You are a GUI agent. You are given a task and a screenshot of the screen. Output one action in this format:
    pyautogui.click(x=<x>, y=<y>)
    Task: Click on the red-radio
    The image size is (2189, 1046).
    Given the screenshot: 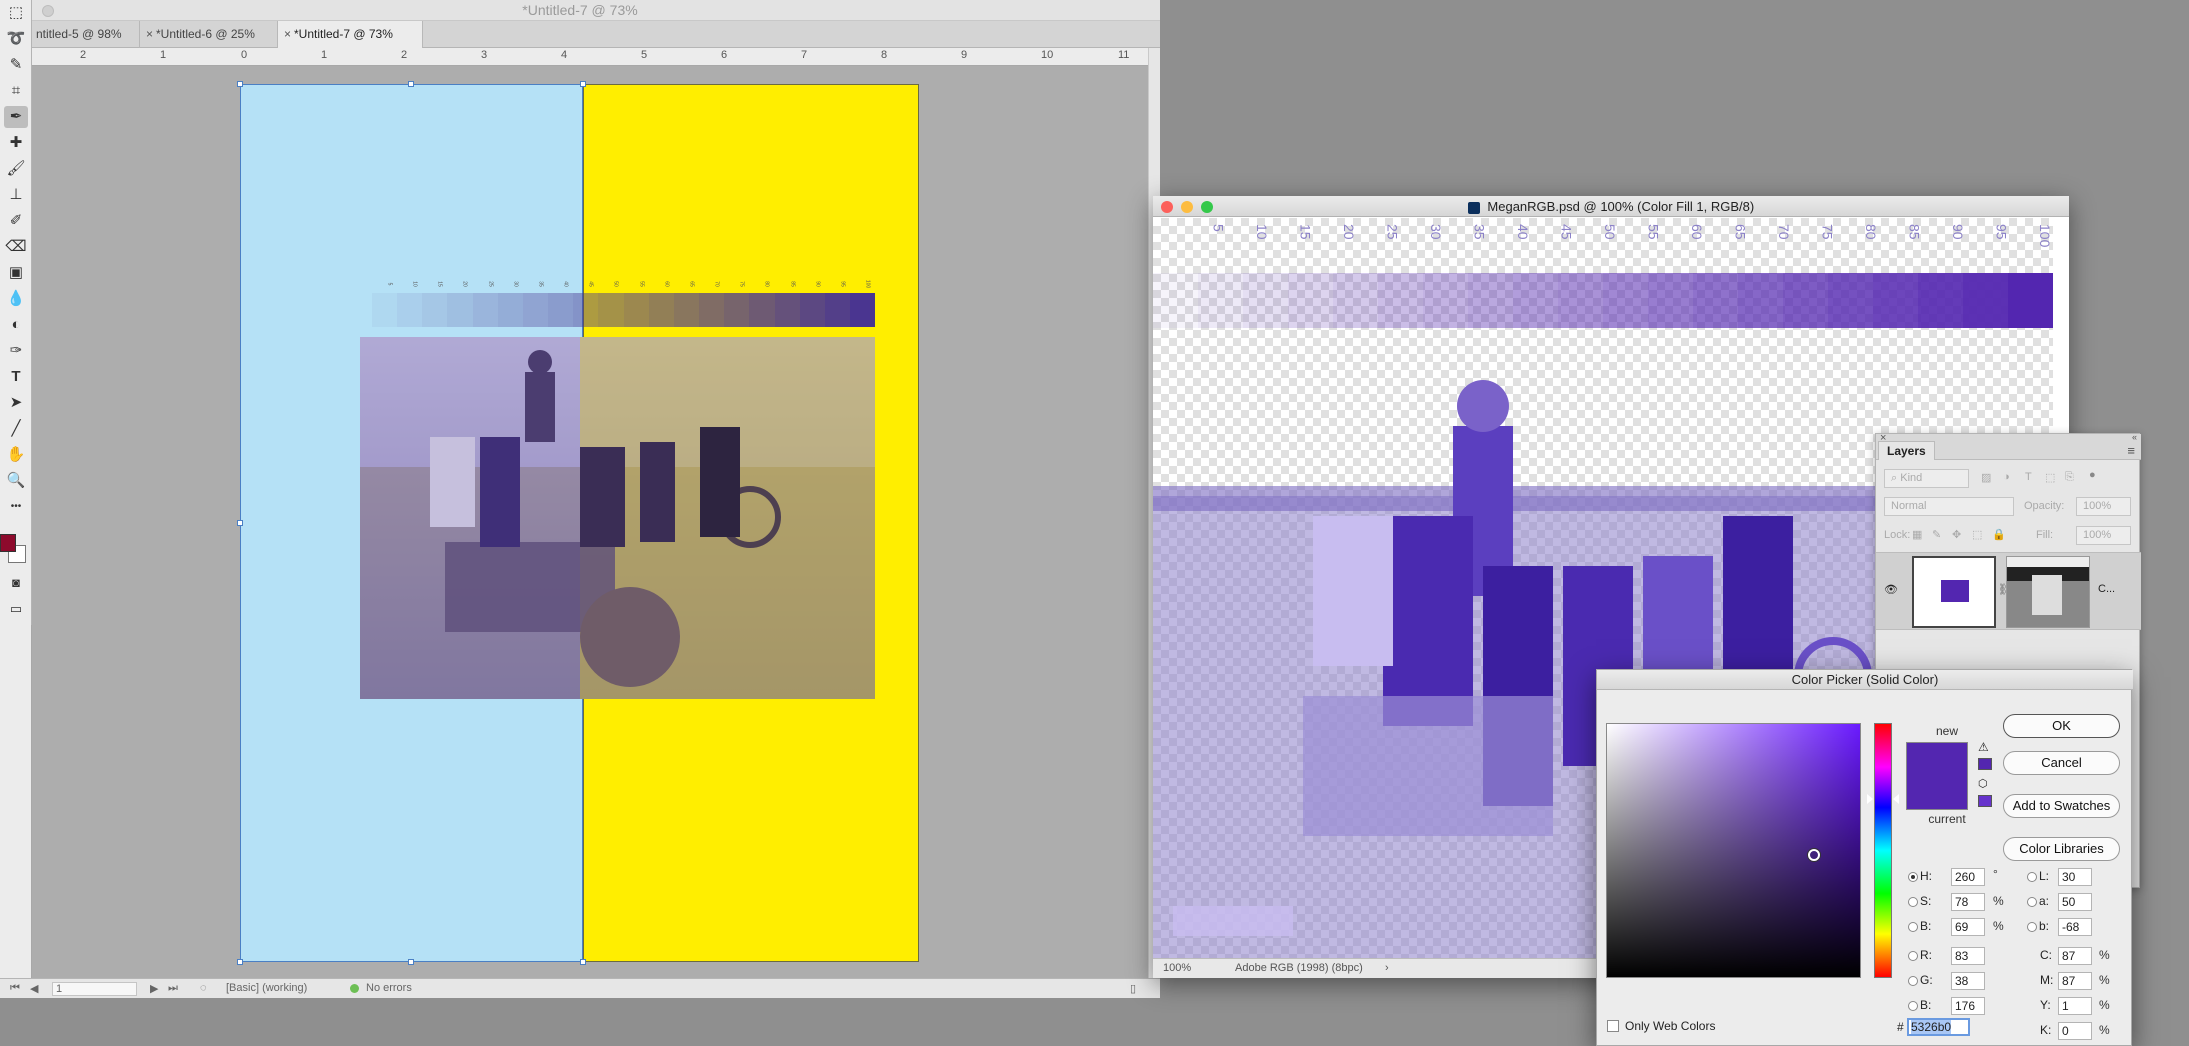 What is the action you would take?
    pyautogui.click(x=1913, y=956)
    